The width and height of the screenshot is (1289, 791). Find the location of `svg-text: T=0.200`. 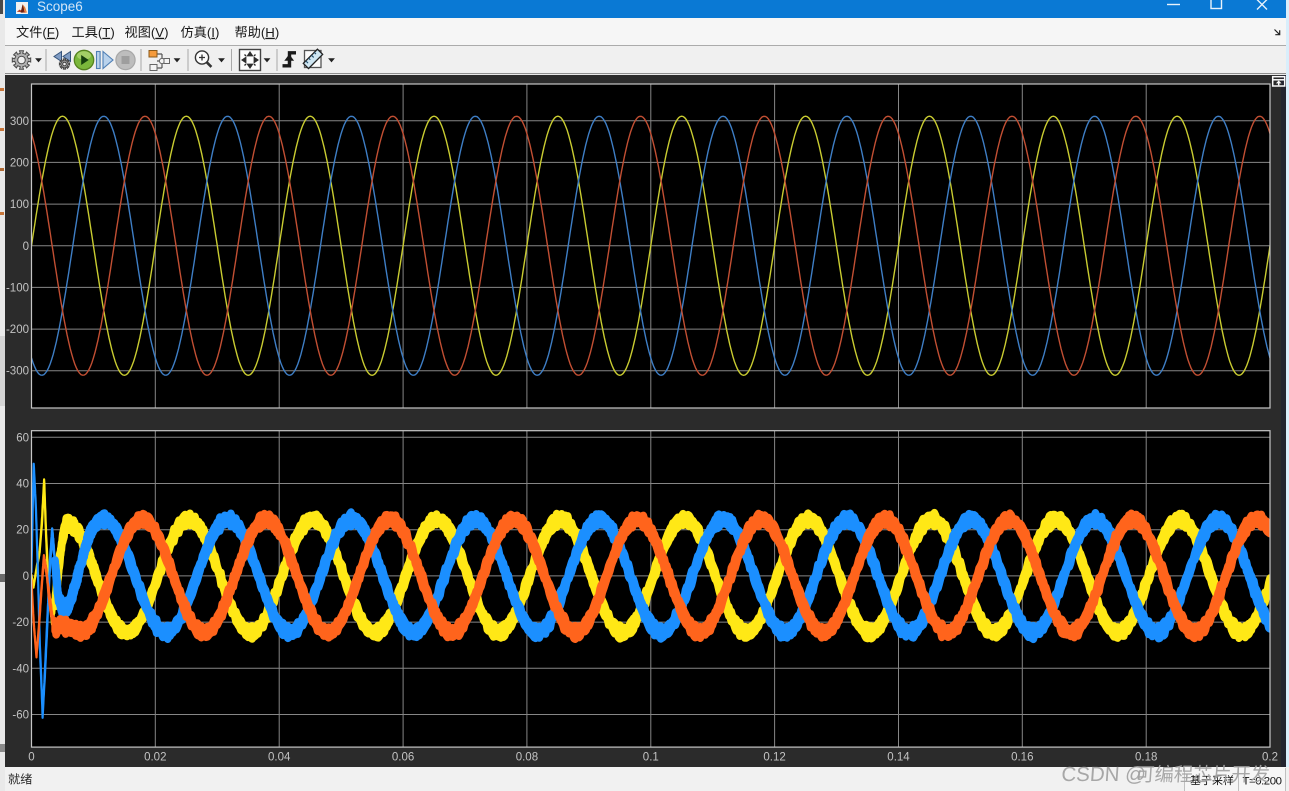

svg-text: T=0.200 is located at coordinates (1262, 781).